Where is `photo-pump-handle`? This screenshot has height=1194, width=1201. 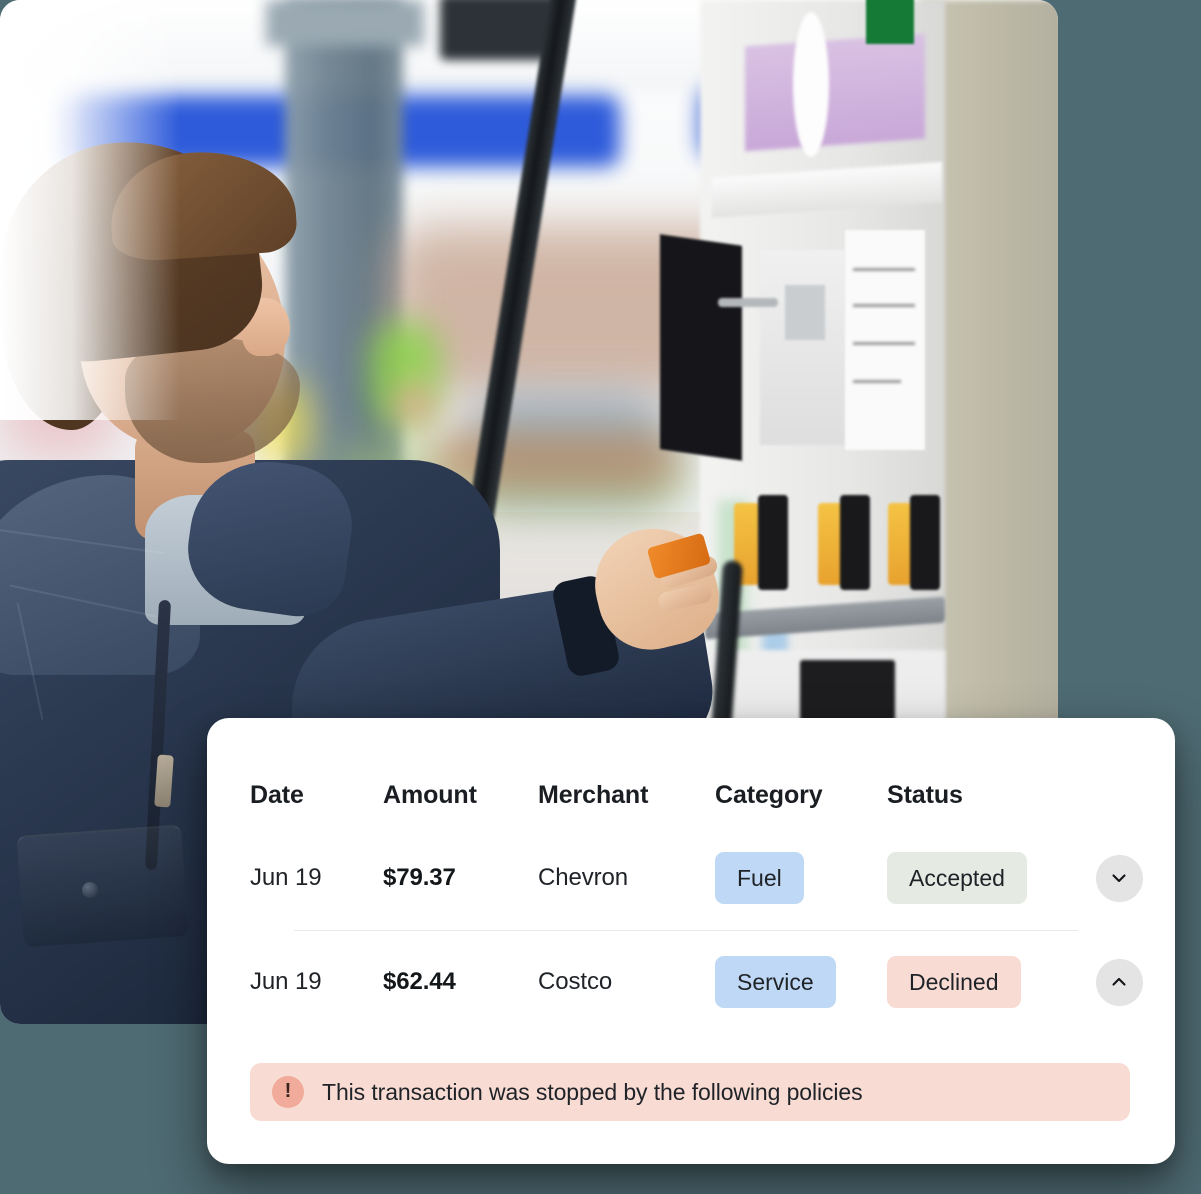 photo-pump-handle is located at coordinates (748, 302).